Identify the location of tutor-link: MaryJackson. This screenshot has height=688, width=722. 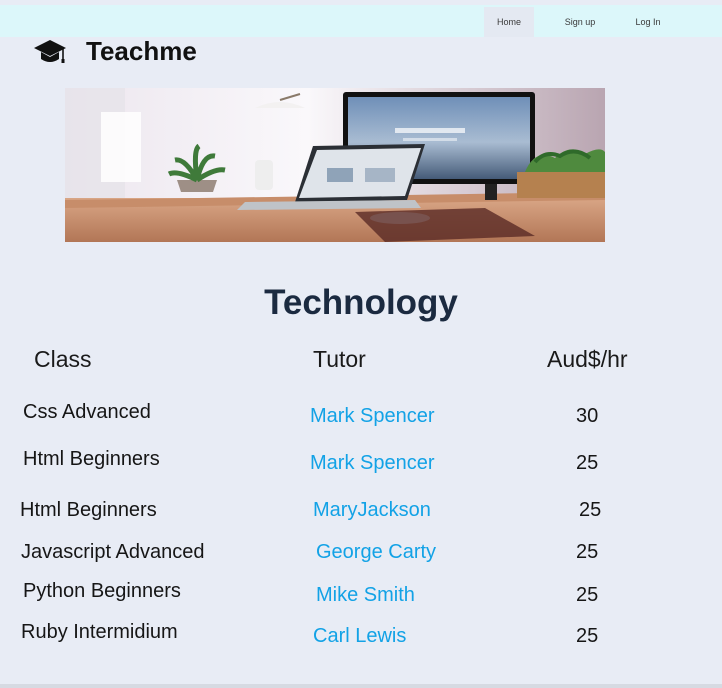
(372, 510).